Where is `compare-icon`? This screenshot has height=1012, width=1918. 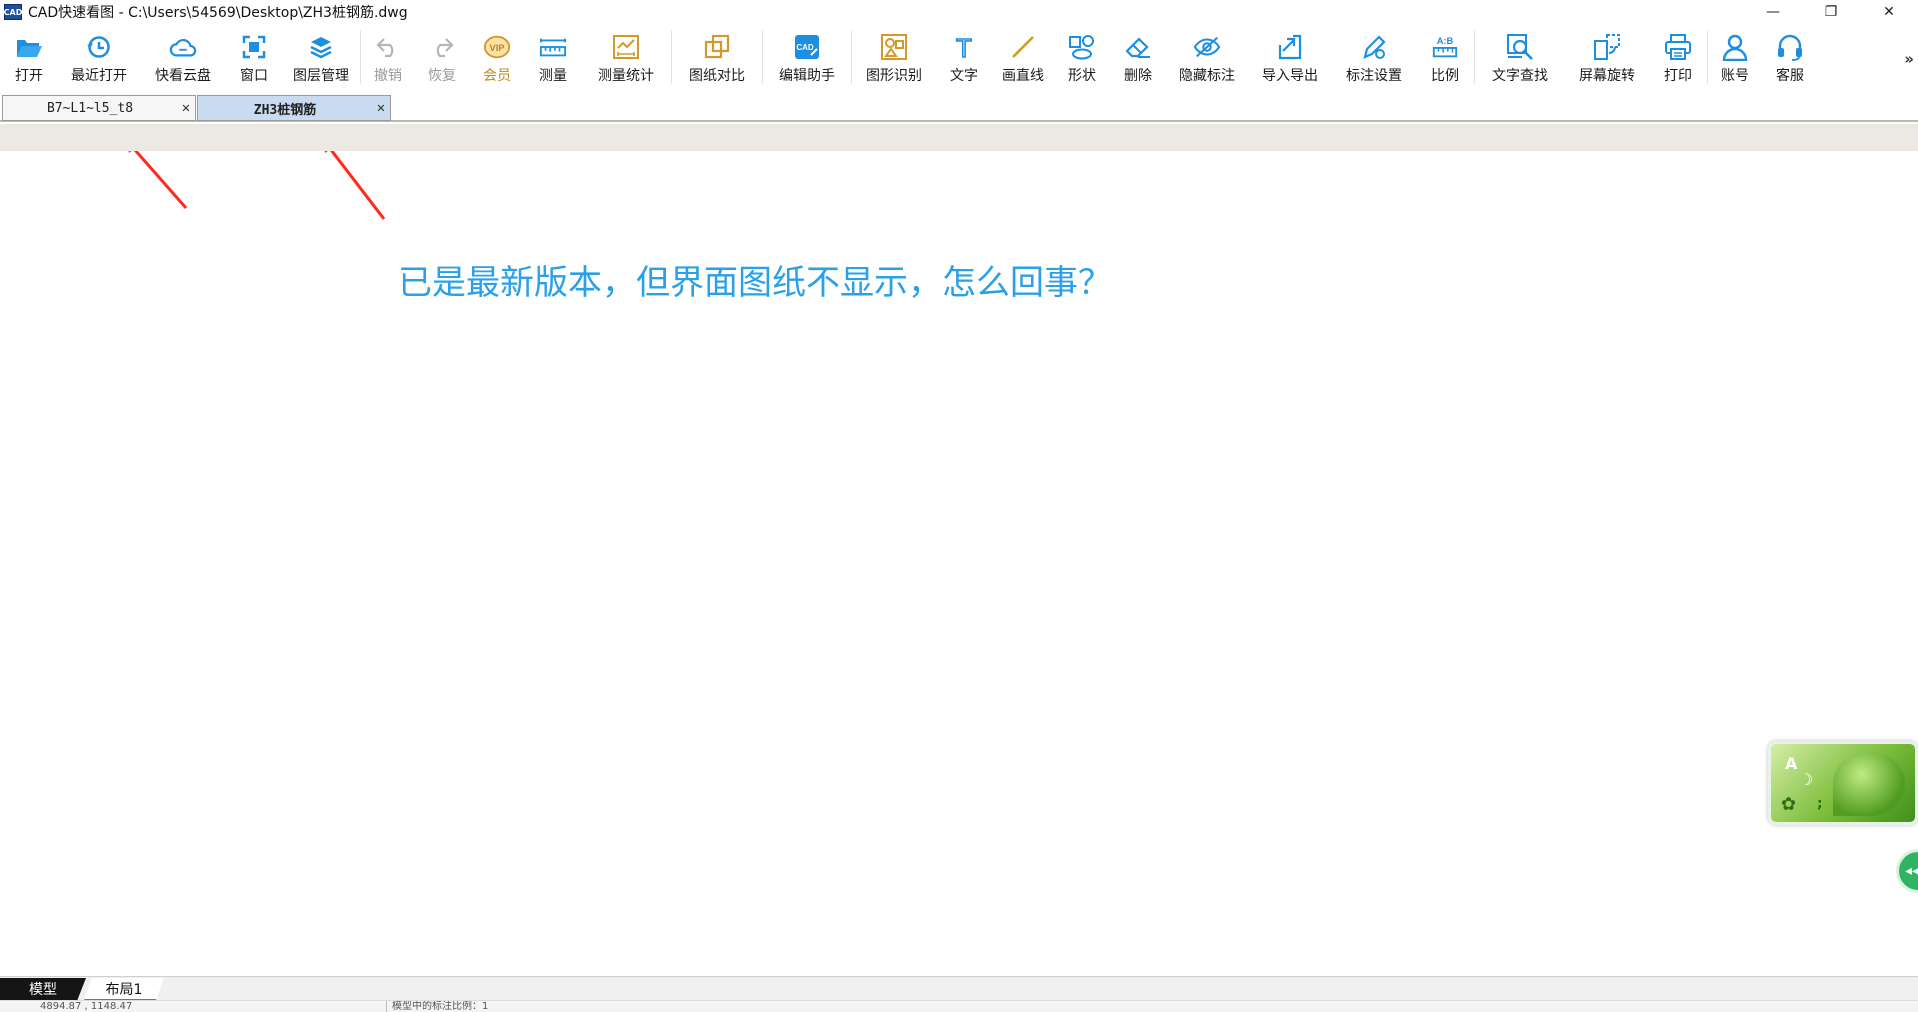 compare-icon is located at coordinates (717, 47).